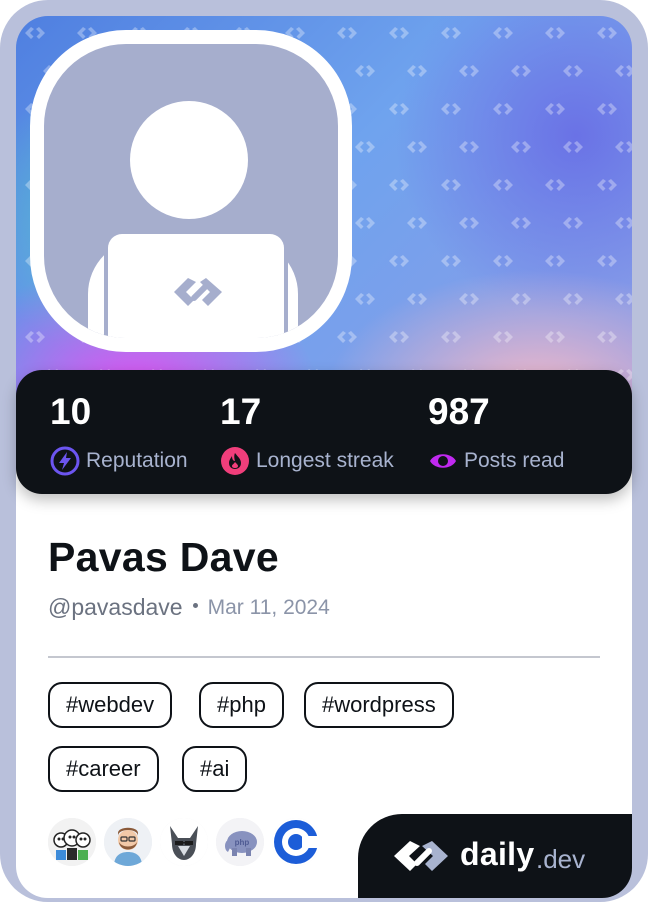 The height and width of the screenshot is (914, 648). What do you see at coordinates (215, 769) in the screenshot?
I see `tag-ai: #ai` at bounding box center [215, 769].